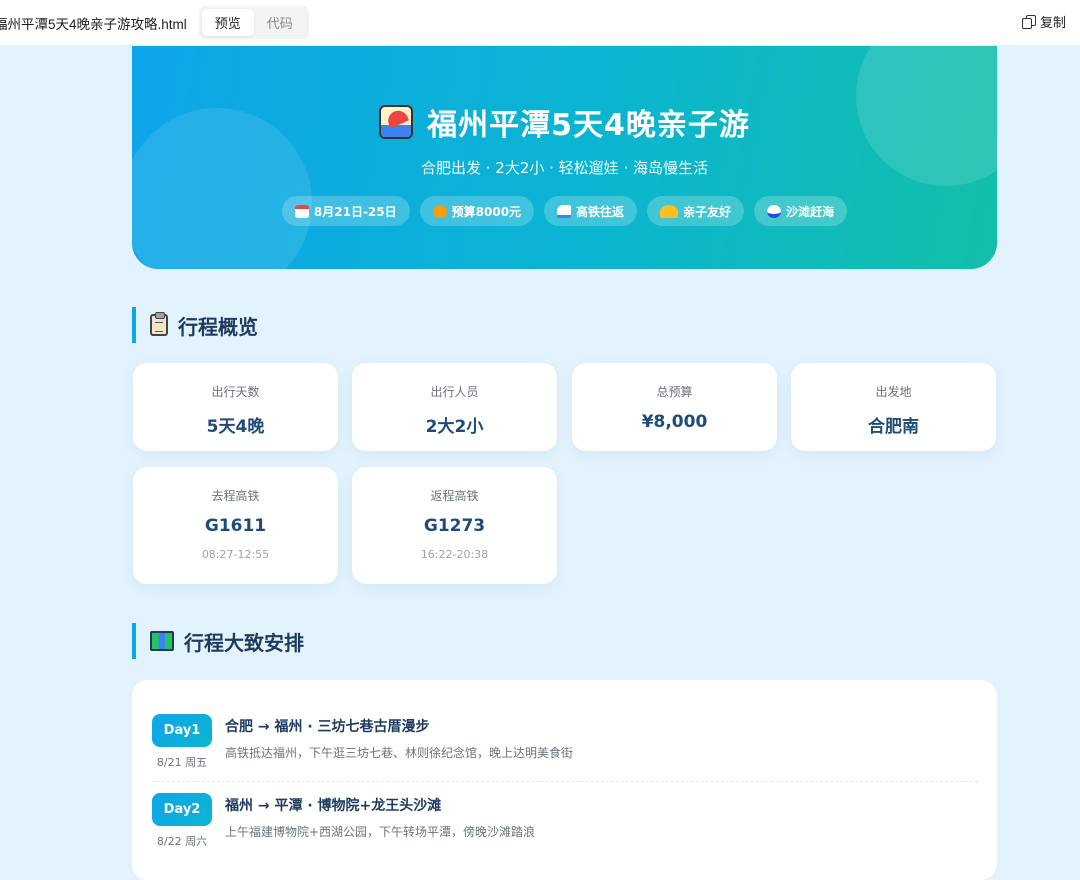  I want to click on copy-label: 复制, so click(1052, 22).